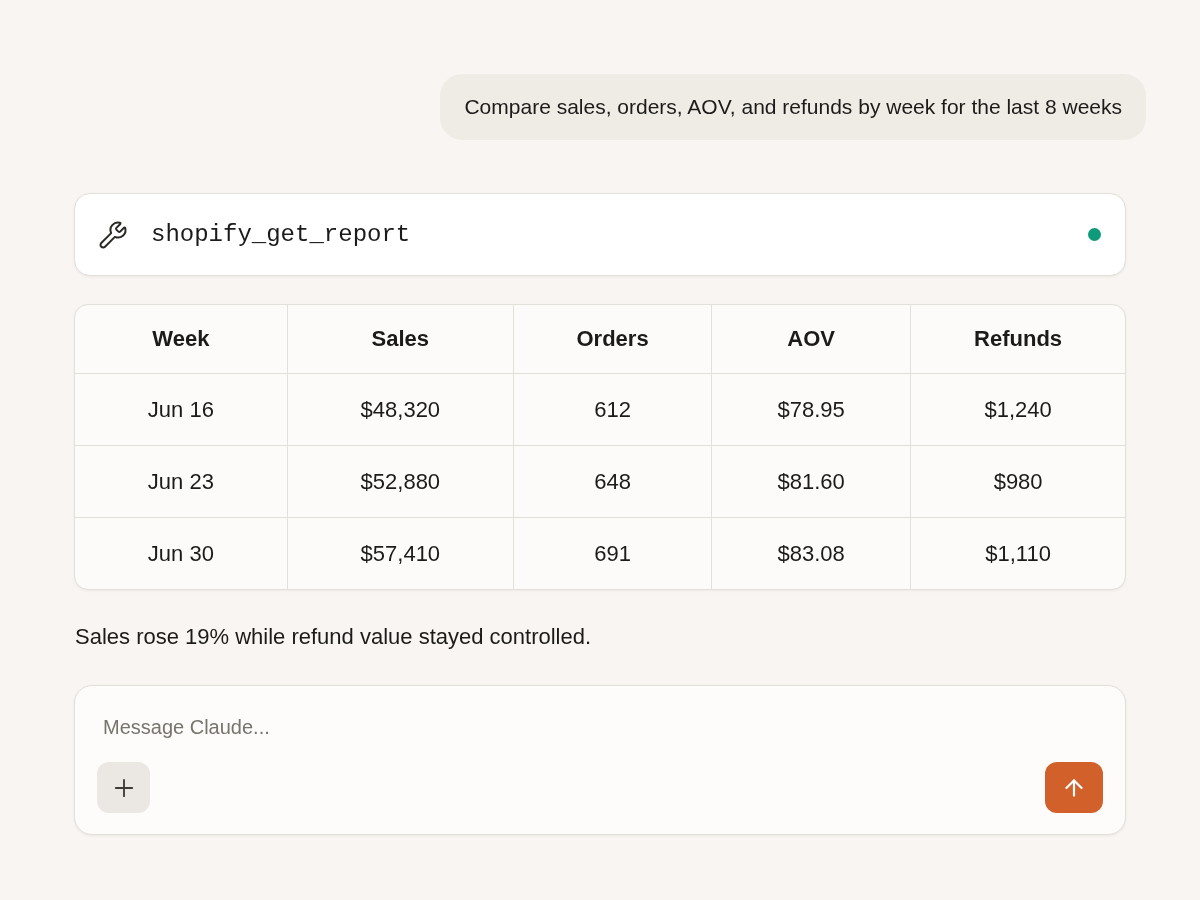 This screenshot has width=1200, height=900. What do you see at coordinates (181, 481) in the screenshot?
I see `table-cell: Jun 23` at bounding box center [181, 481].